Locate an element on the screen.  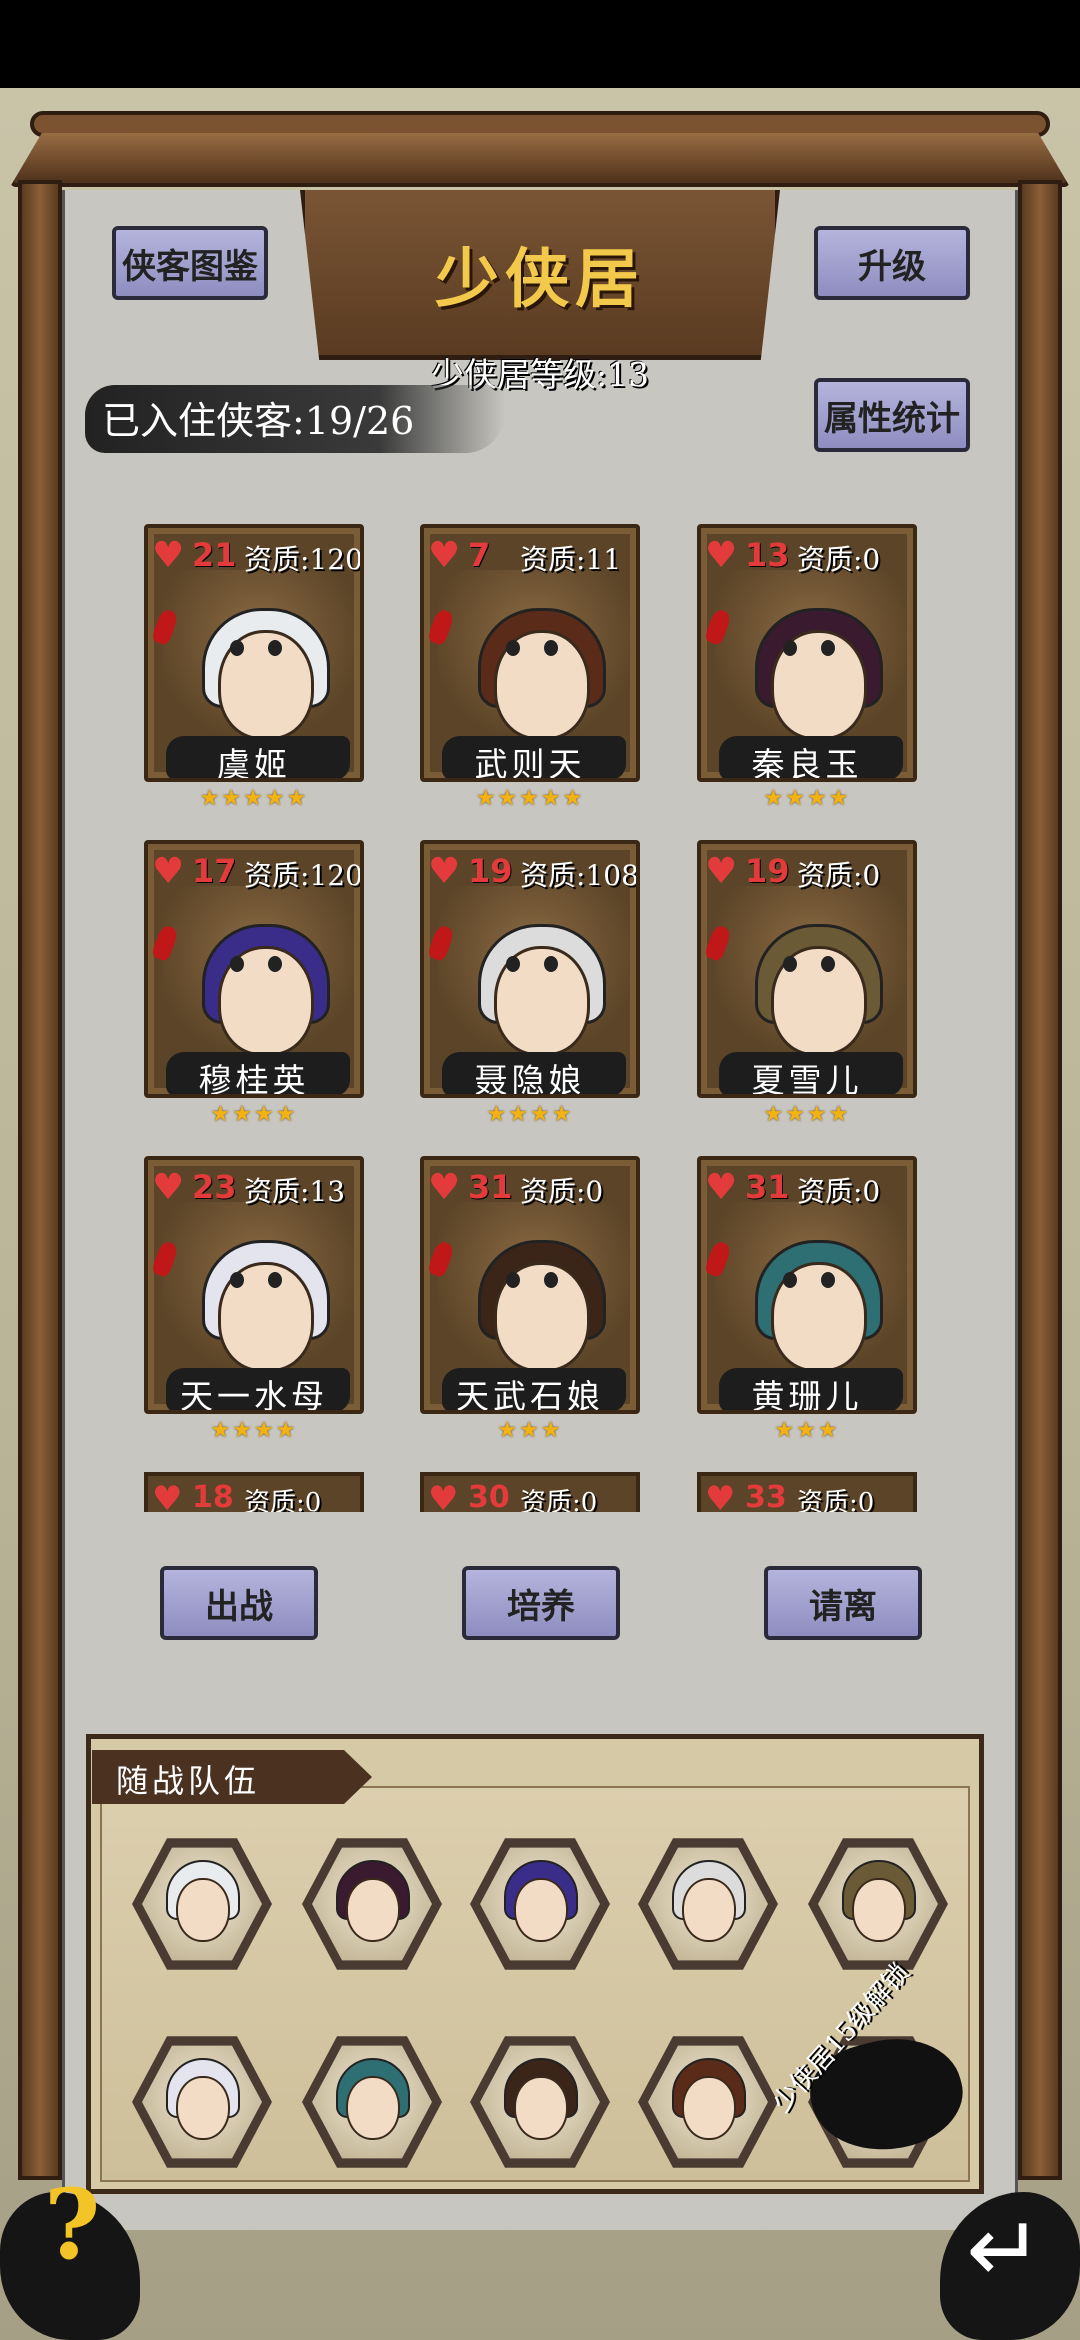
question-mark-icon: ? is located at coordinates (72, 2224).